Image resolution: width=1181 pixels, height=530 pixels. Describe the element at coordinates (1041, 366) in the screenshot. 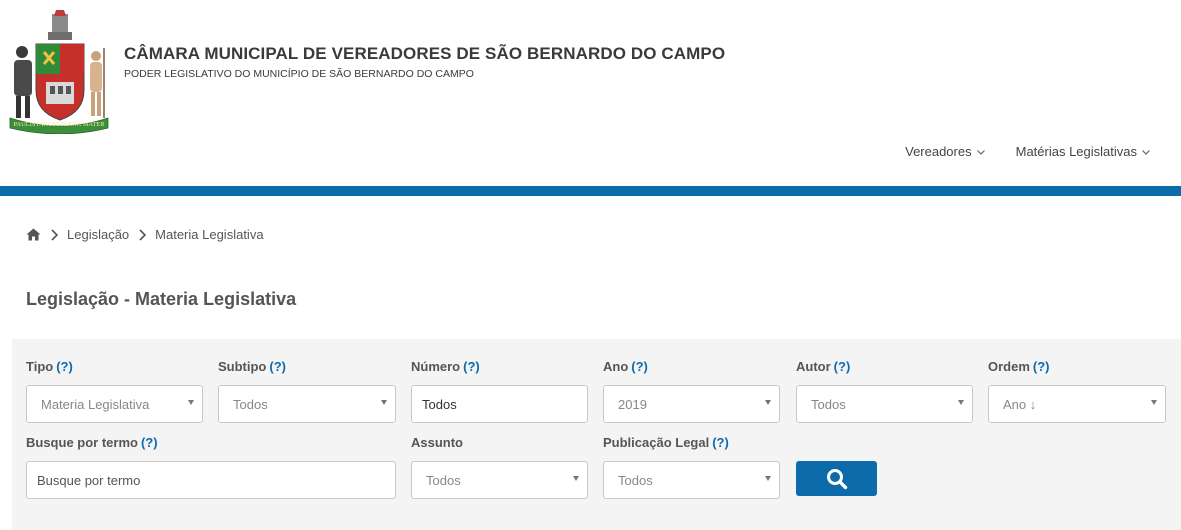

I see `ordem-help-link: (?)` at that location.